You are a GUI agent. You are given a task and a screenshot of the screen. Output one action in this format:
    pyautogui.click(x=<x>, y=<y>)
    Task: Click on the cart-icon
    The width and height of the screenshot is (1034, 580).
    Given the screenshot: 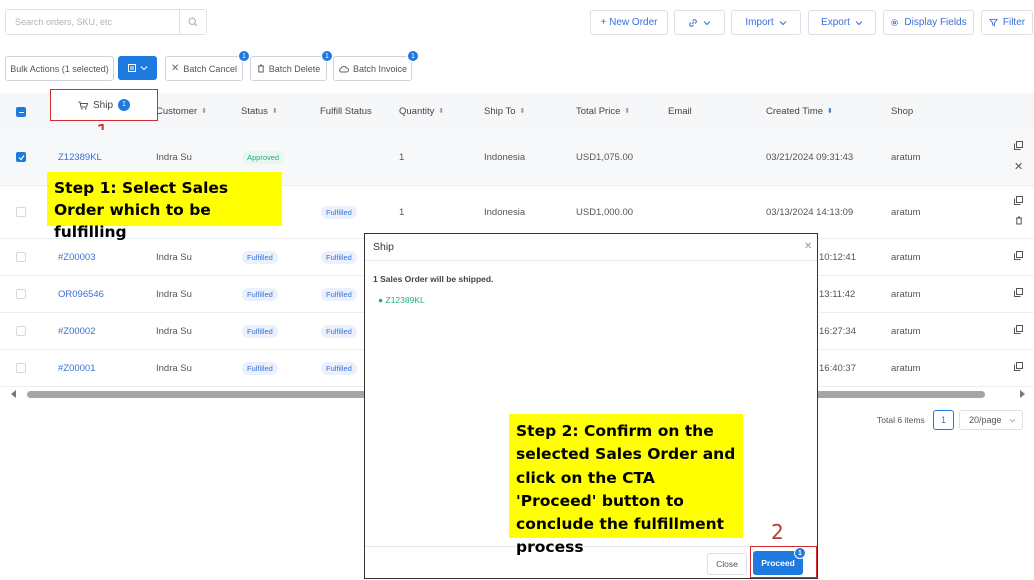 What is the action you would take?
    pyautogui.click(x=83, y=105)
    